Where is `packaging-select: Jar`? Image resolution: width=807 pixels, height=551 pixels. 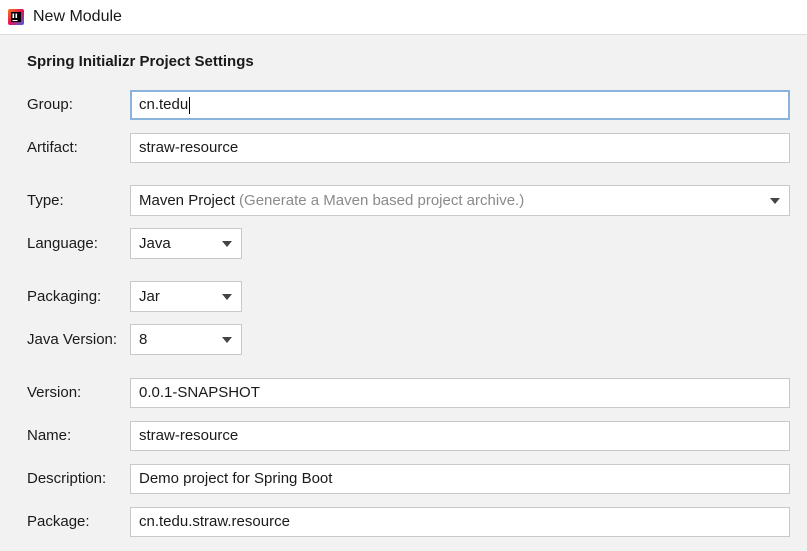
packaging-select: Jar is located at coordinates (186, 296).